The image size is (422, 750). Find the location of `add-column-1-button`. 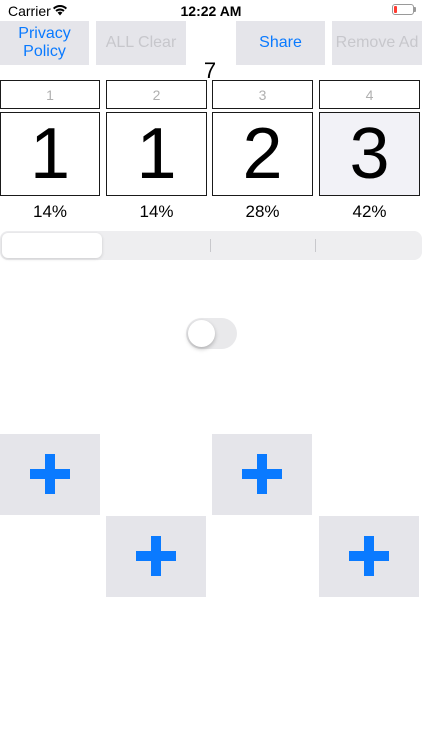

add-column-1-button is located at coordinates (50, 474).